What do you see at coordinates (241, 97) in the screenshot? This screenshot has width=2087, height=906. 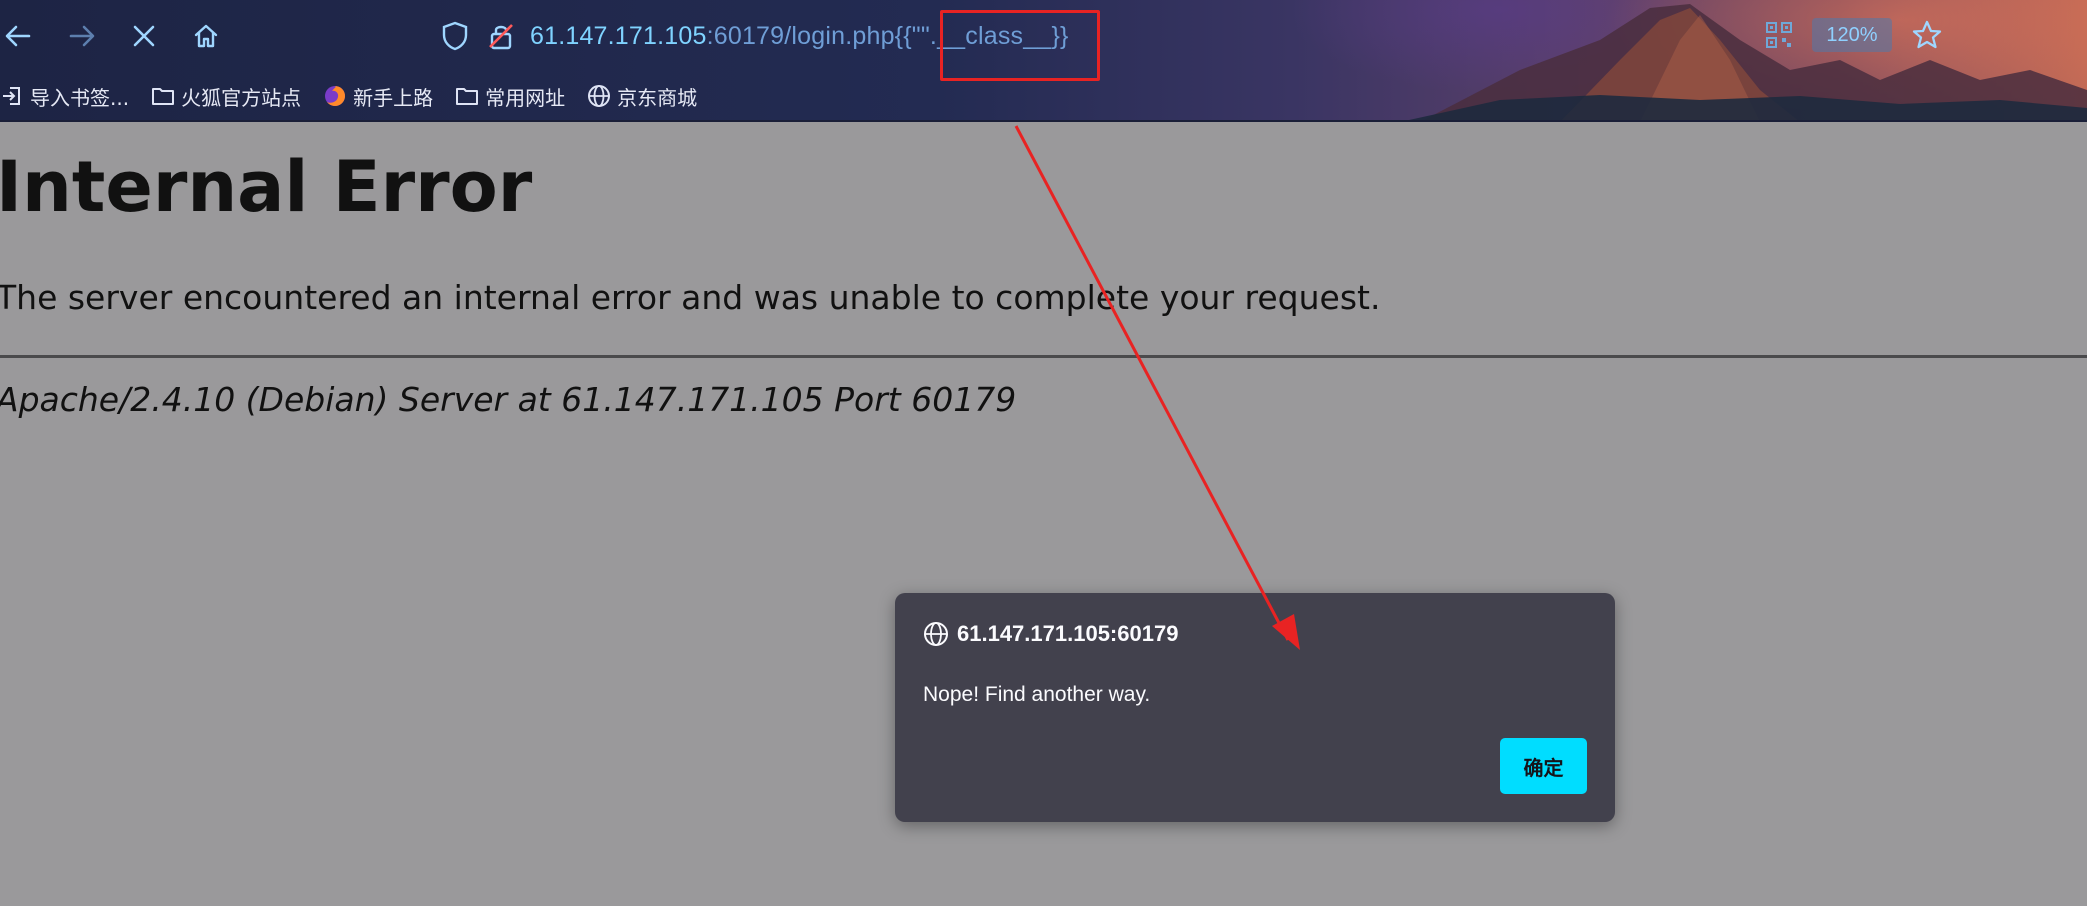 I see `bookmark-label: 火狐官方站点` at bounding box center [241, 97].